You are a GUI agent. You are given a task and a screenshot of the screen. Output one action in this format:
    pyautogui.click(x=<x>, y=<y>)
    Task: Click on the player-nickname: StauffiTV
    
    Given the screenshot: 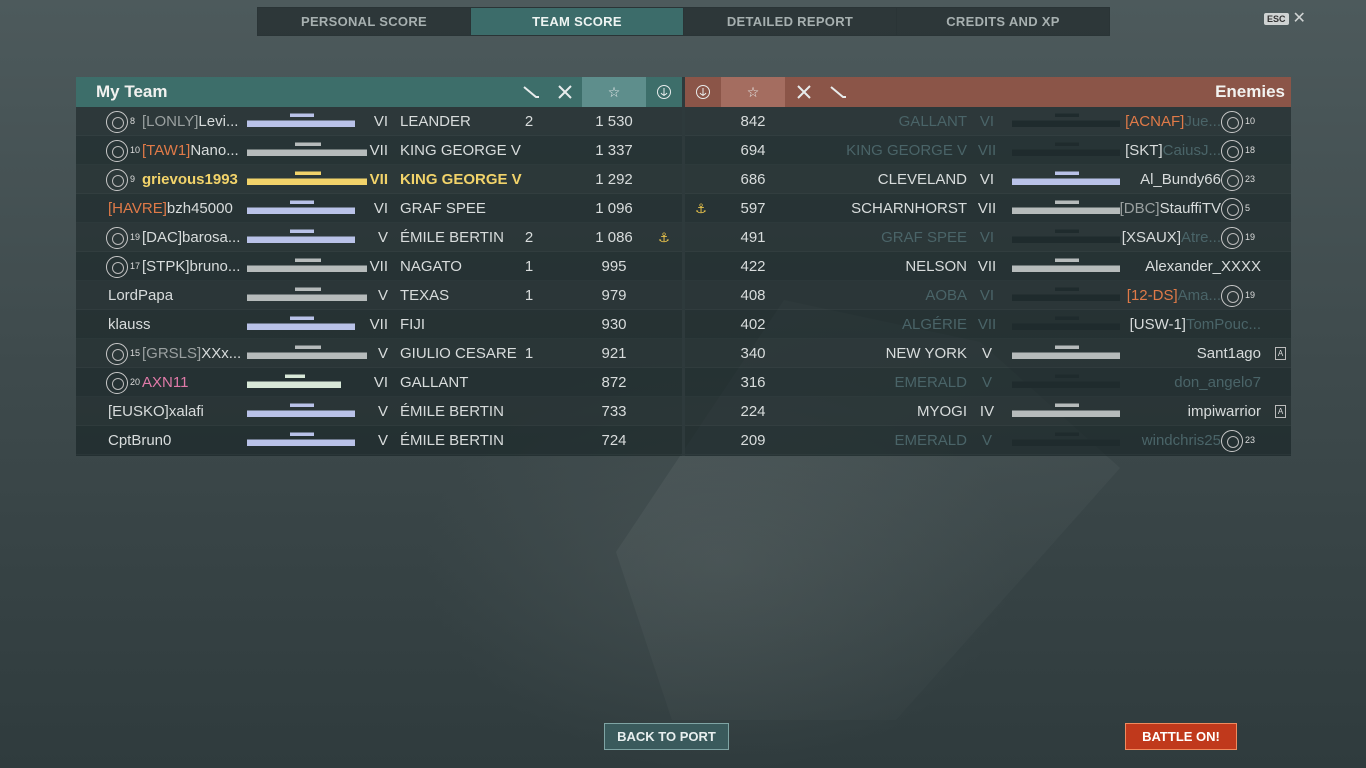 What is the action you would take?
    pyautogui.click(x=1190, y=208)
    